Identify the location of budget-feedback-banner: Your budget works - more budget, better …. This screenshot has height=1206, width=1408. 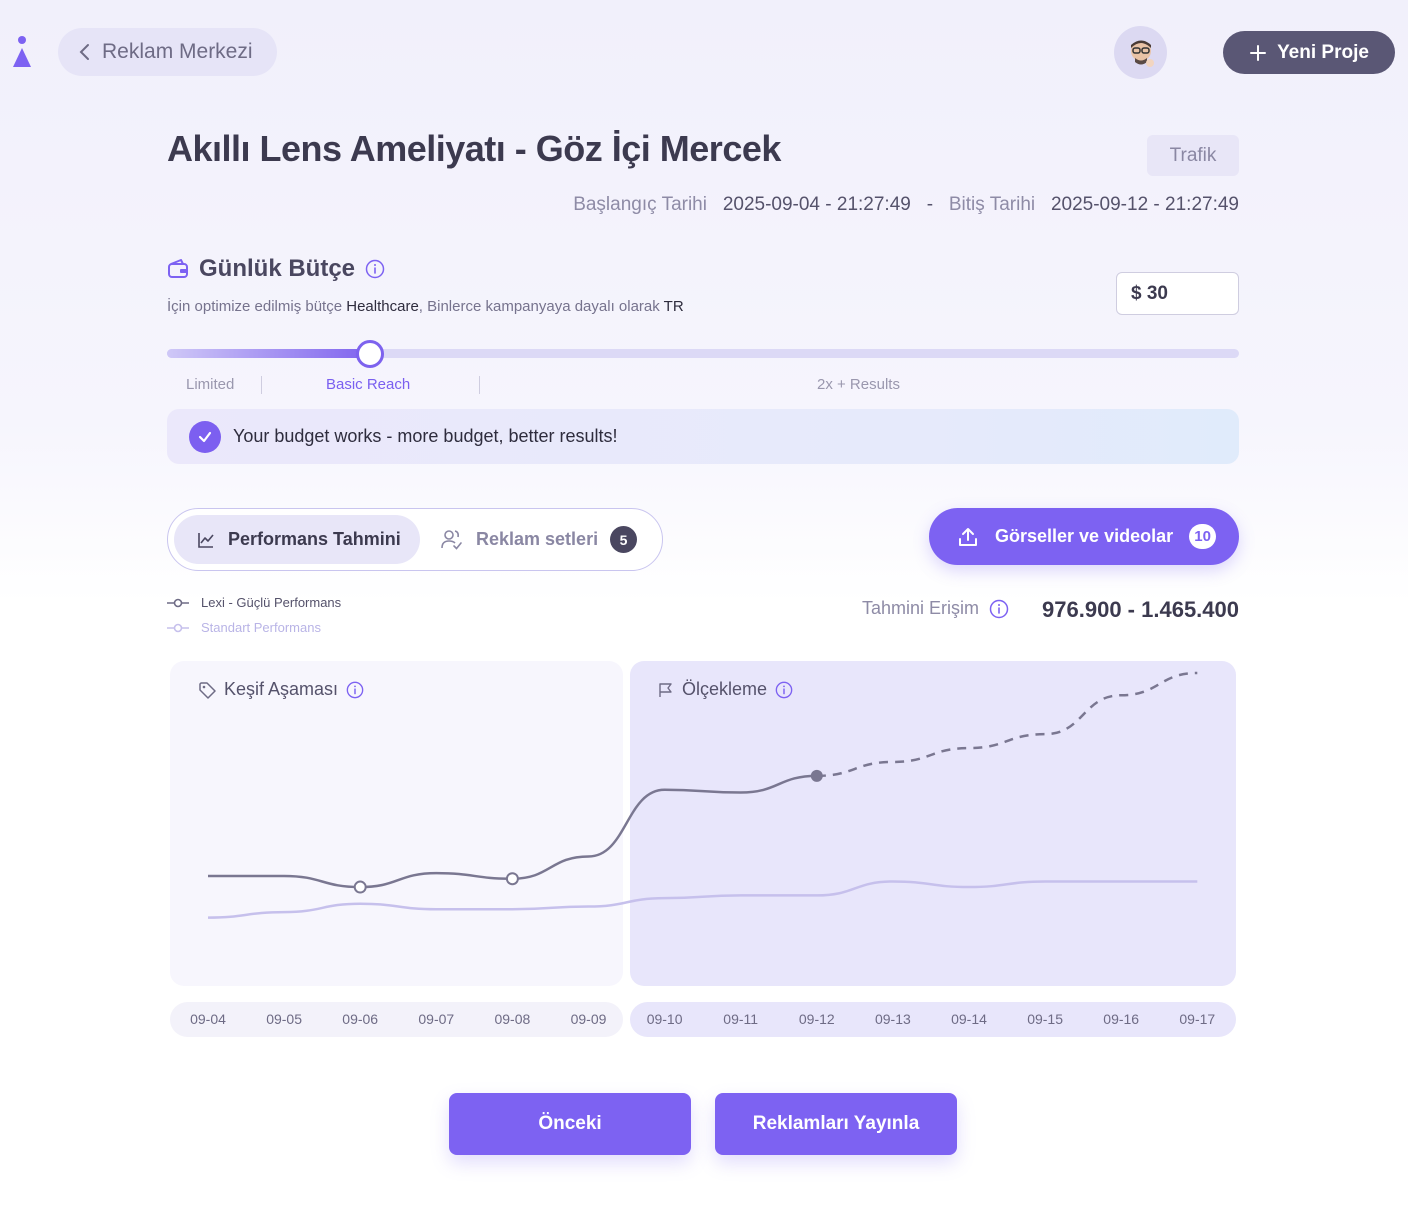
(703, 436).